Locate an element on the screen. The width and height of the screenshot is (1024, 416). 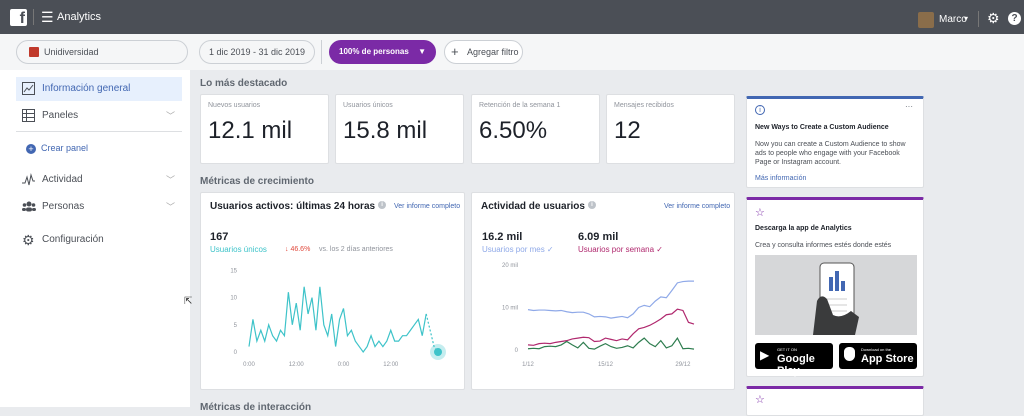
monthly-users-value: 16.2 mil is located at coordinates (502, 237).